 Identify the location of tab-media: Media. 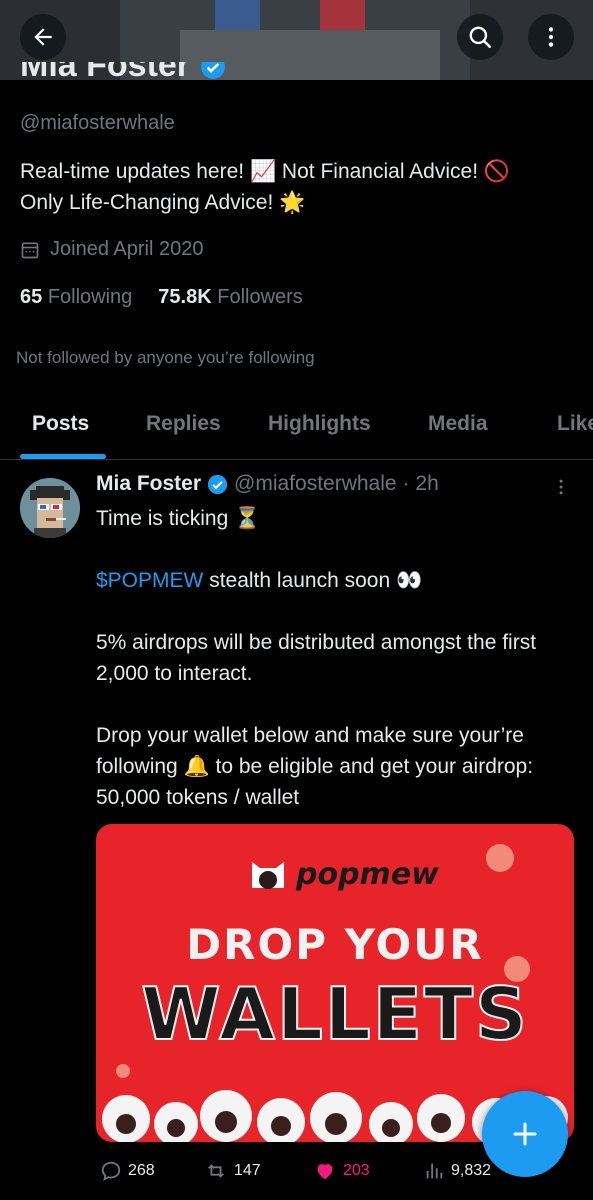
(458, 424).